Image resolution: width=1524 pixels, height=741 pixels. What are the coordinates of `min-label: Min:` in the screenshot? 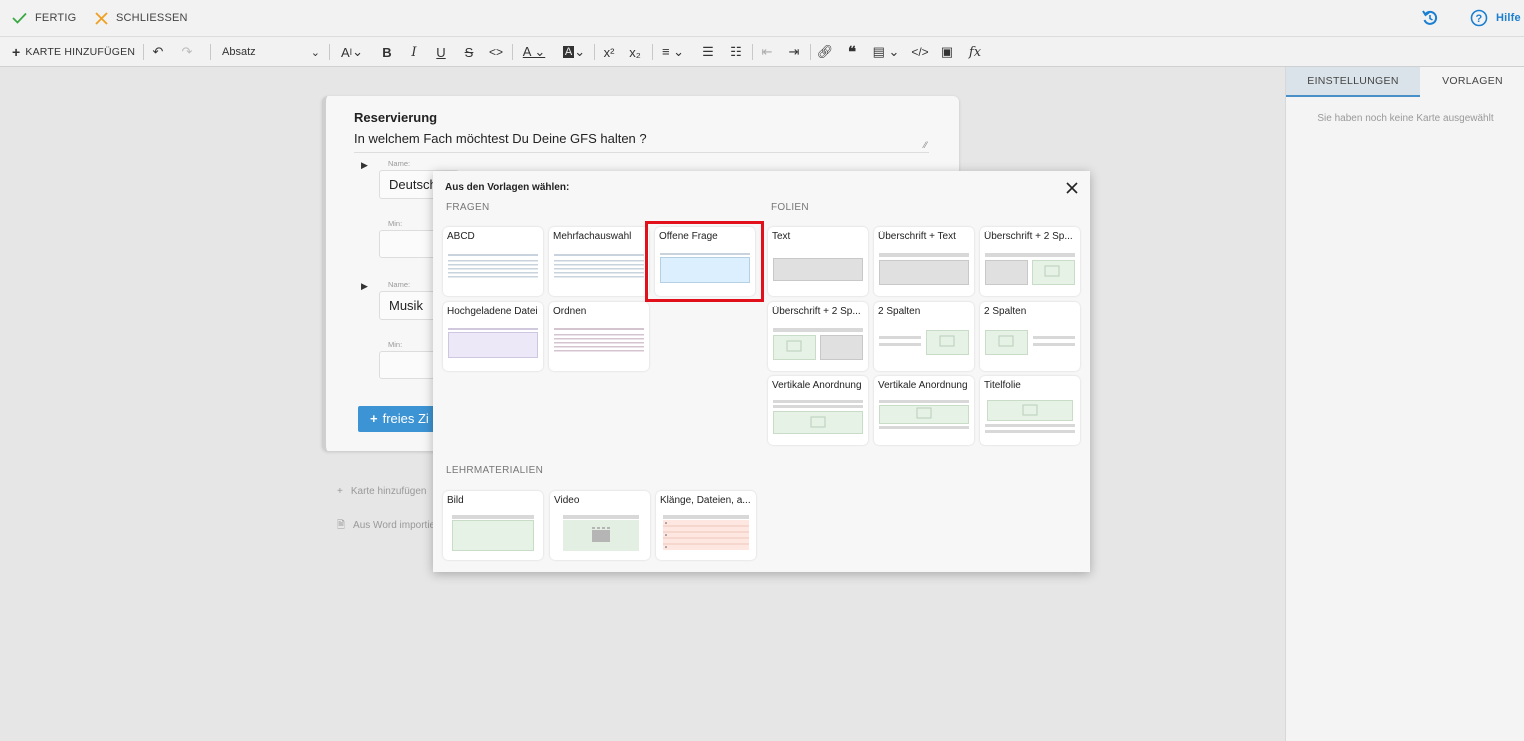 It's located at (395, 344).